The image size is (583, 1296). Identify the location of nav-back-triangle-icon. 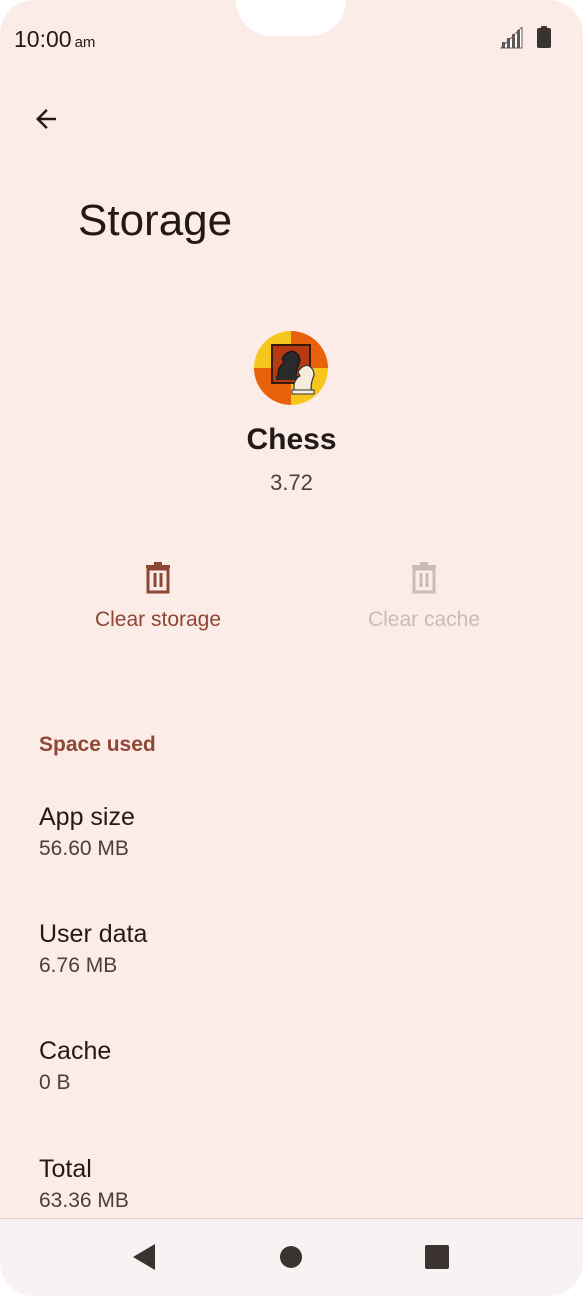
(144, 1257).